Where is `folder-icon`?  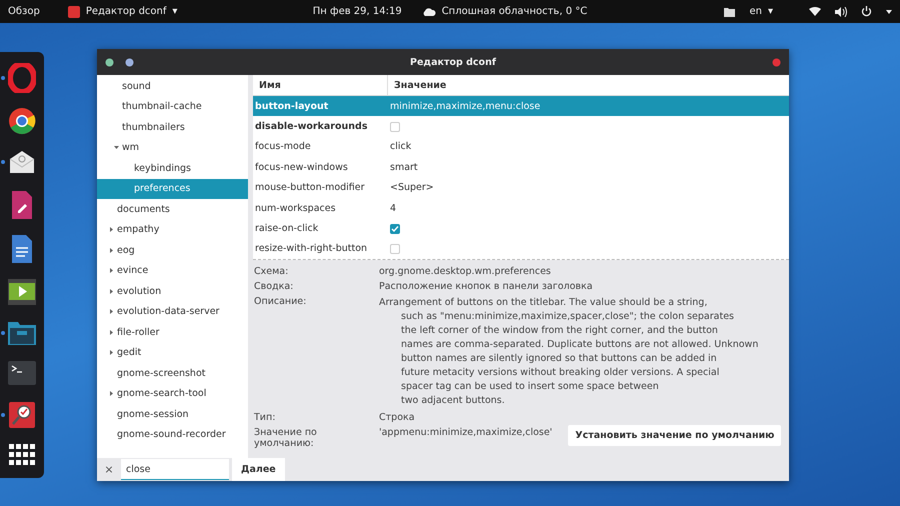 folder-icon is located at coordinates (730, 11).